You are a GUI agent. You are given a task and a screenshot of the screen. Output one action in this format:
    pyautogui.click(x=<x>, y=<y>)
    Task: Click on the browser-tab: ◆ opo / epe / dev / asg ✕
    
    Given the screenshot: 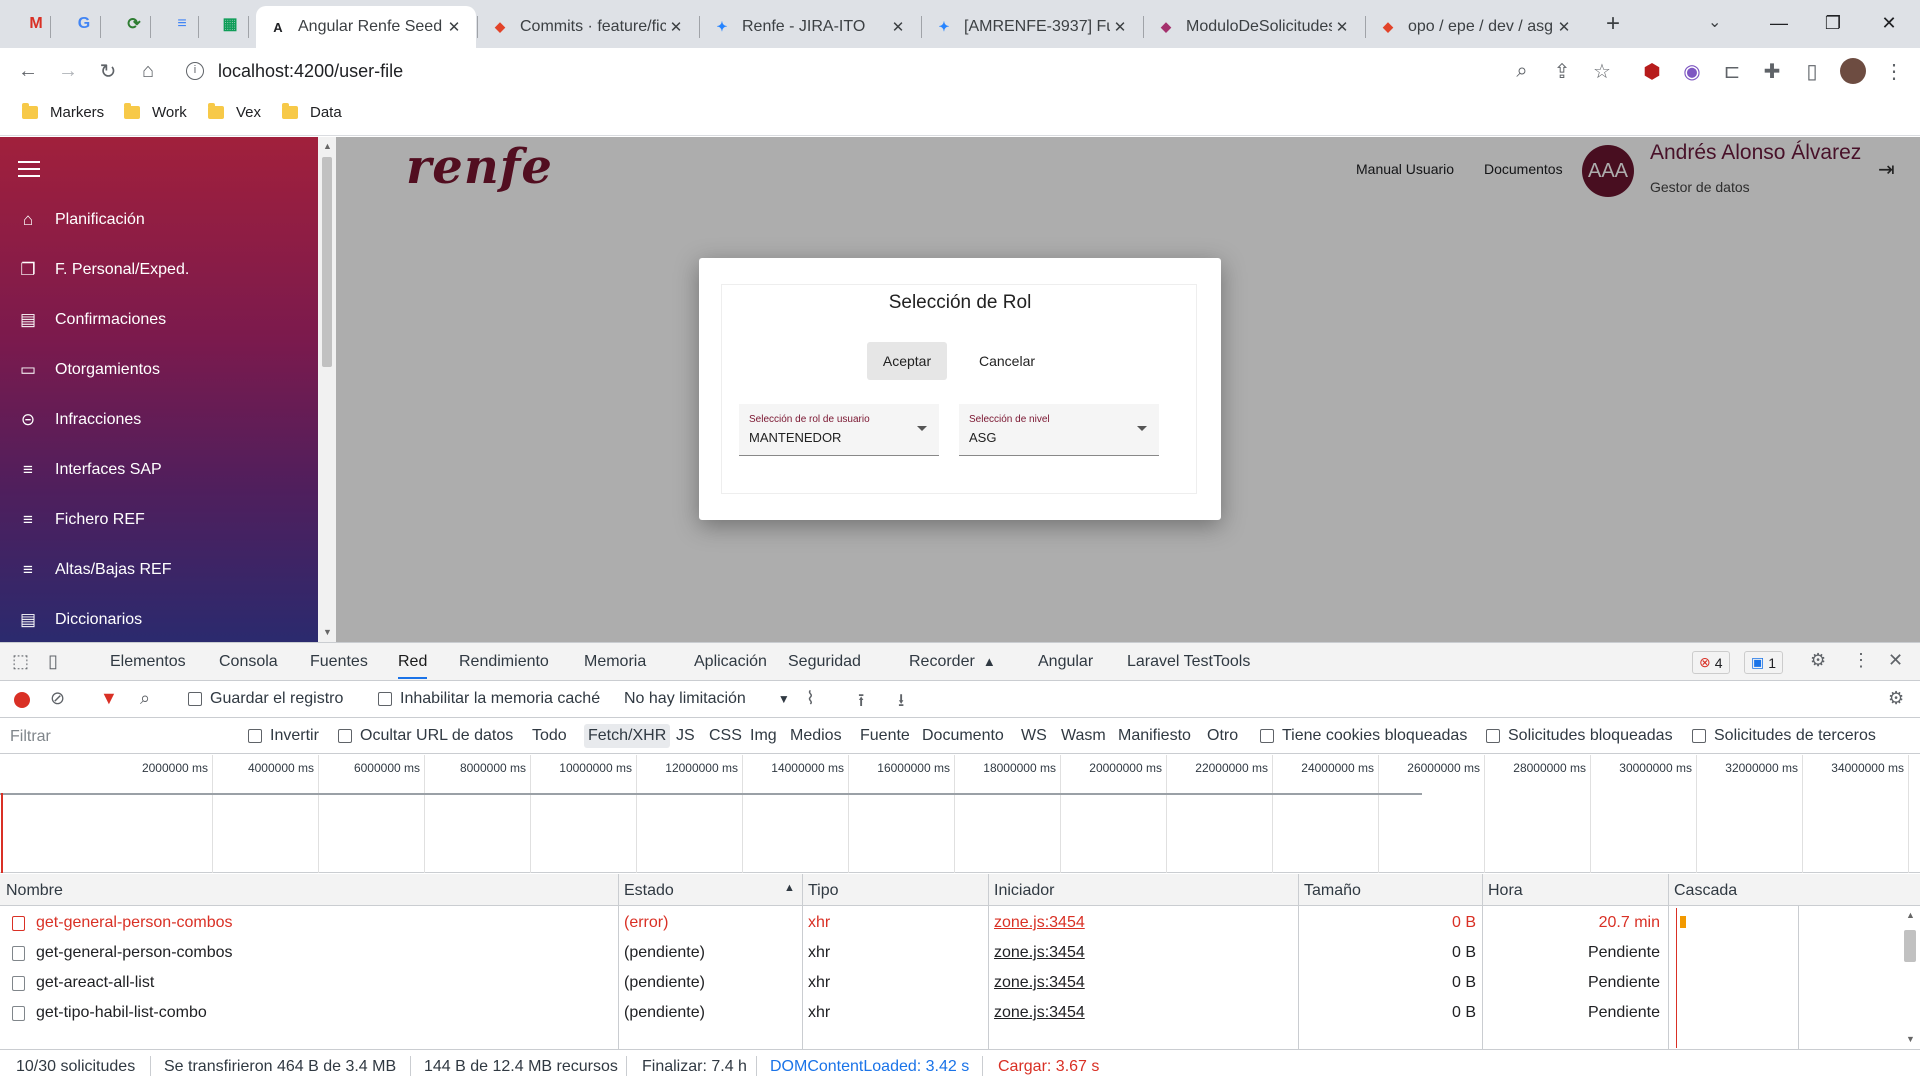 What is the action you would take?
    pyautogui.click(x=1476, y=27)
    